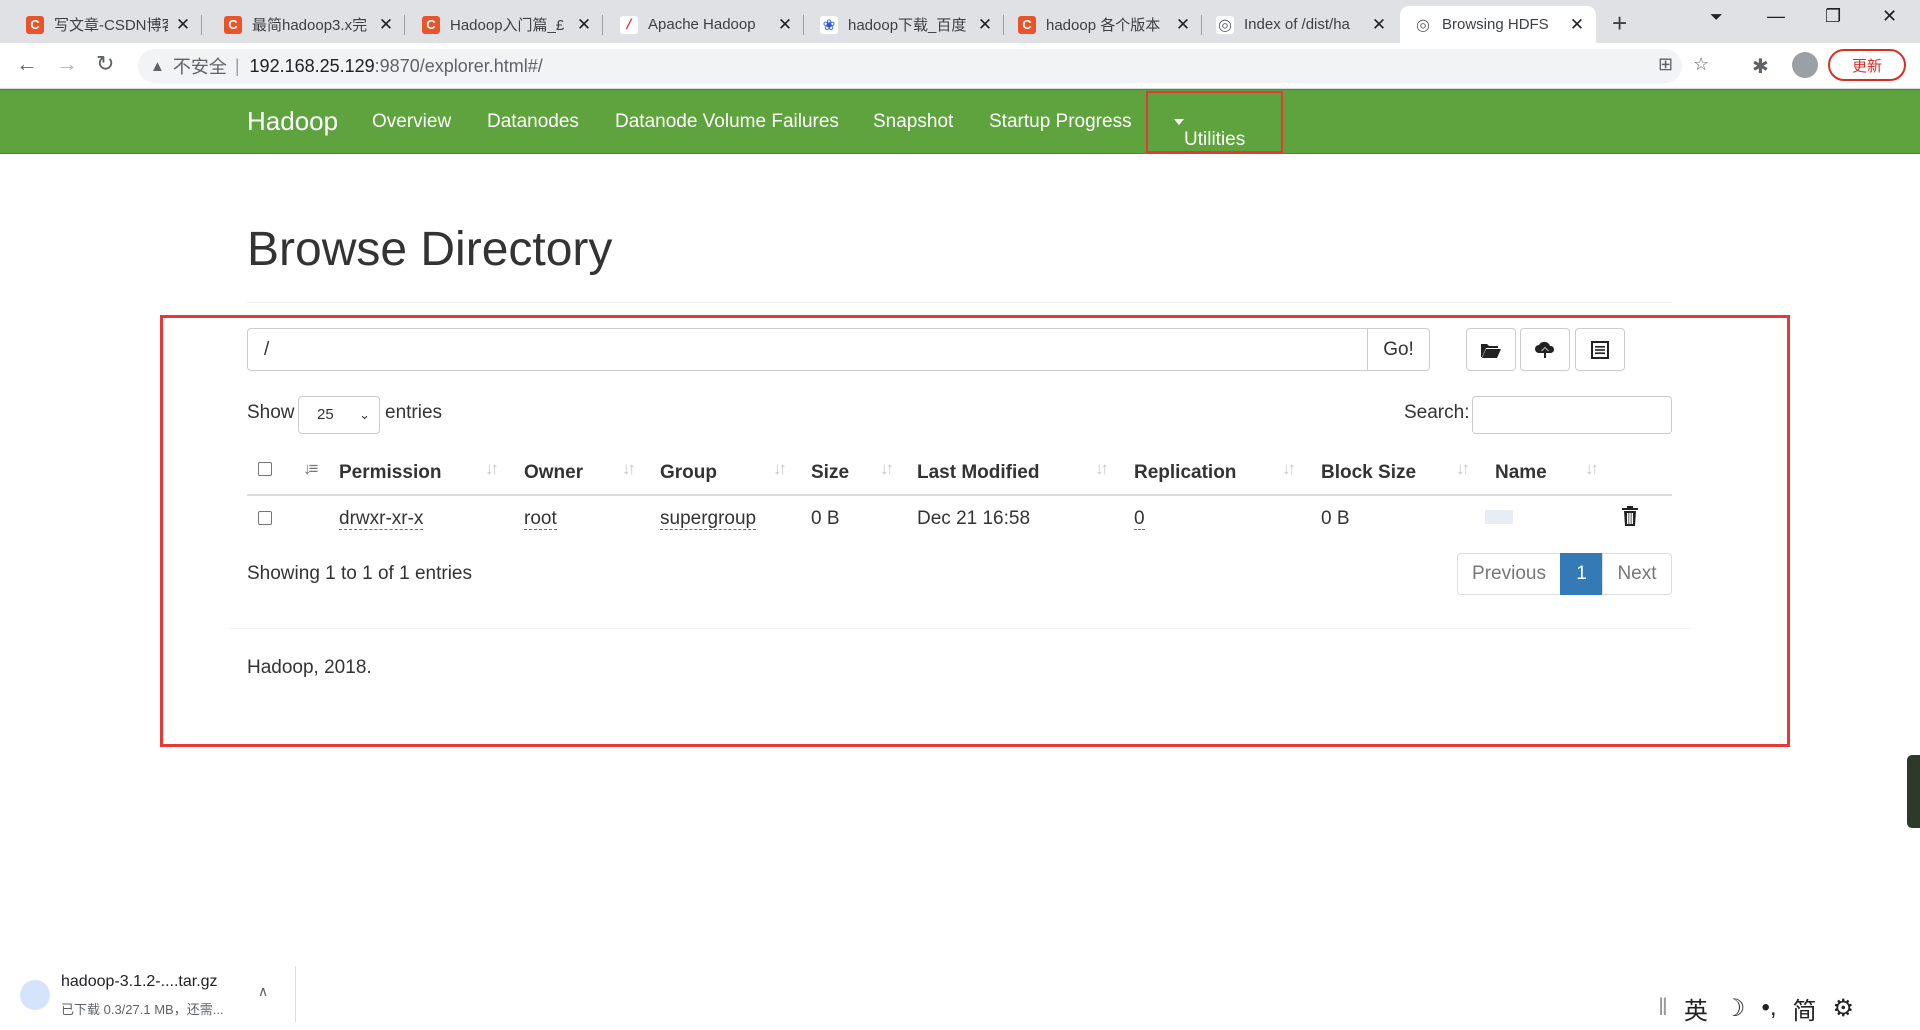 This screenshot has height=1030, width=1920. What do you see at coordinates (1214, 122) in the screenshot?
I see `nav-utilities-dropdown: Utilities` at bounding box center [1214, 122].